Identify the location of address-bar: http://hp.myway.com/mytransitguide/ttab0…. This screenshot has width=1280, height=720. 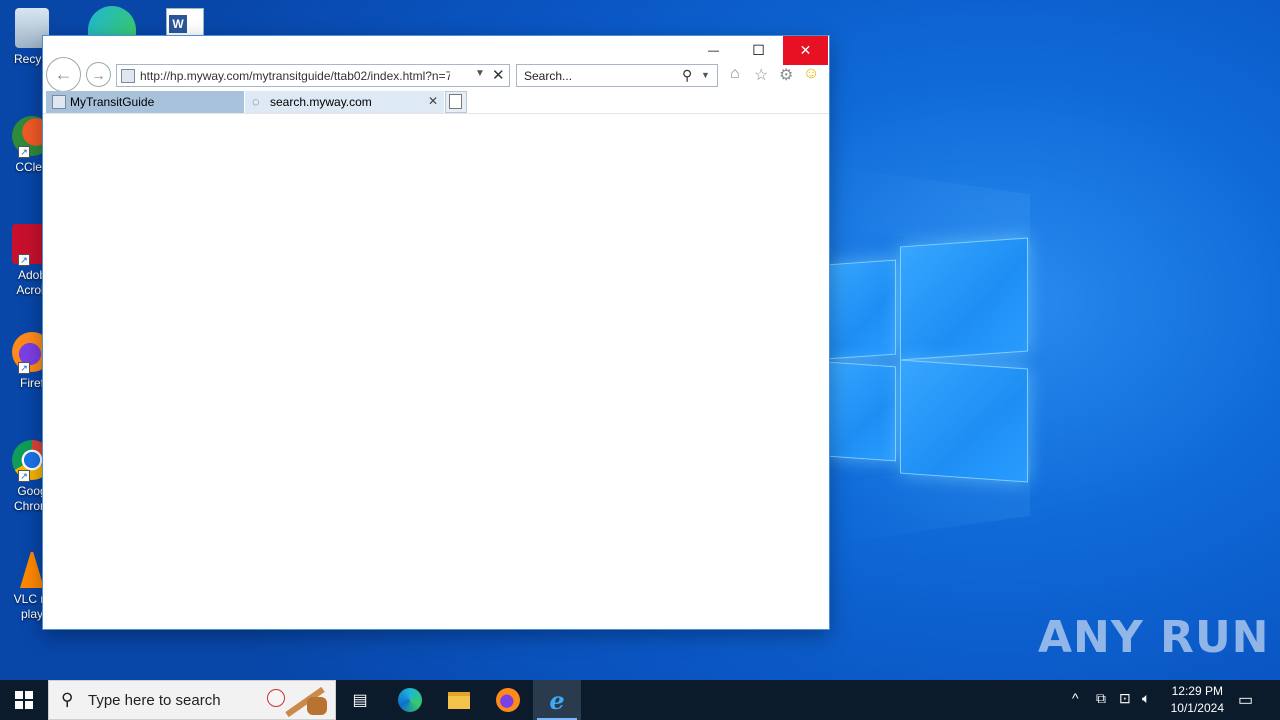
(313, 75).